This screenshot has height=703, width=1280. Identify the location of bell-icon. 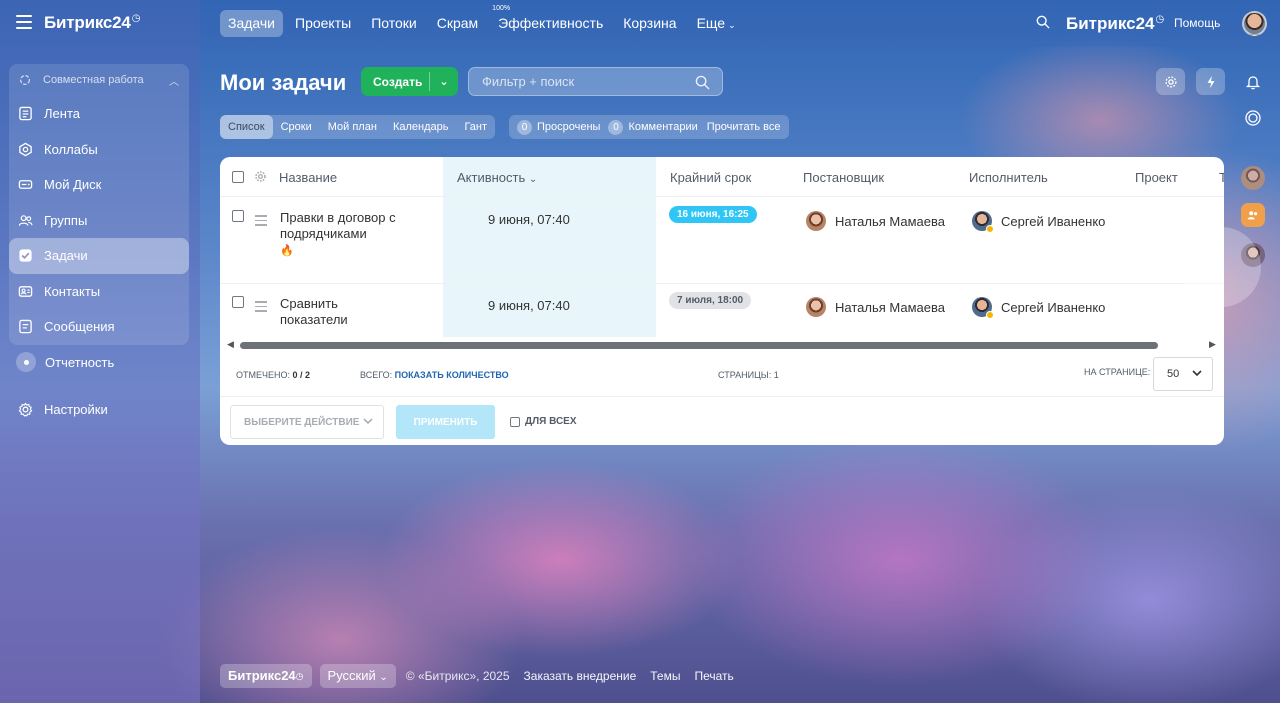
(1253, 83).